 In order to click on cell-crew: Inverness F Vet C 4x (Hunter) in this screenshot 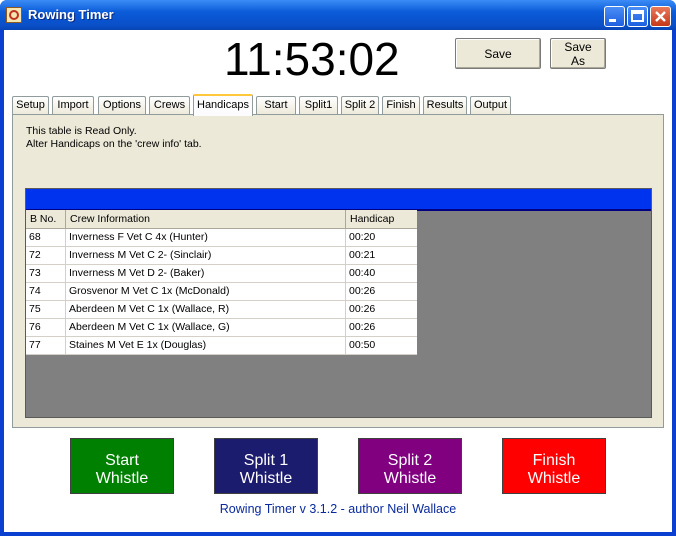, I will do `click(206, 237)`.